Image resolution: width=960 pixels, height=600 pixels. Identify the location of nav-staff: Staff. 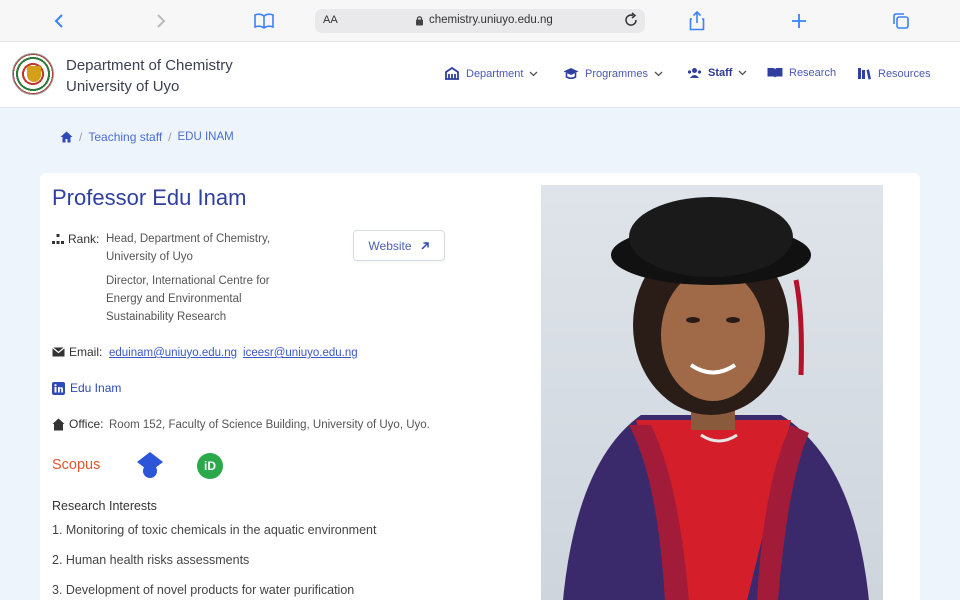
(717, 73).